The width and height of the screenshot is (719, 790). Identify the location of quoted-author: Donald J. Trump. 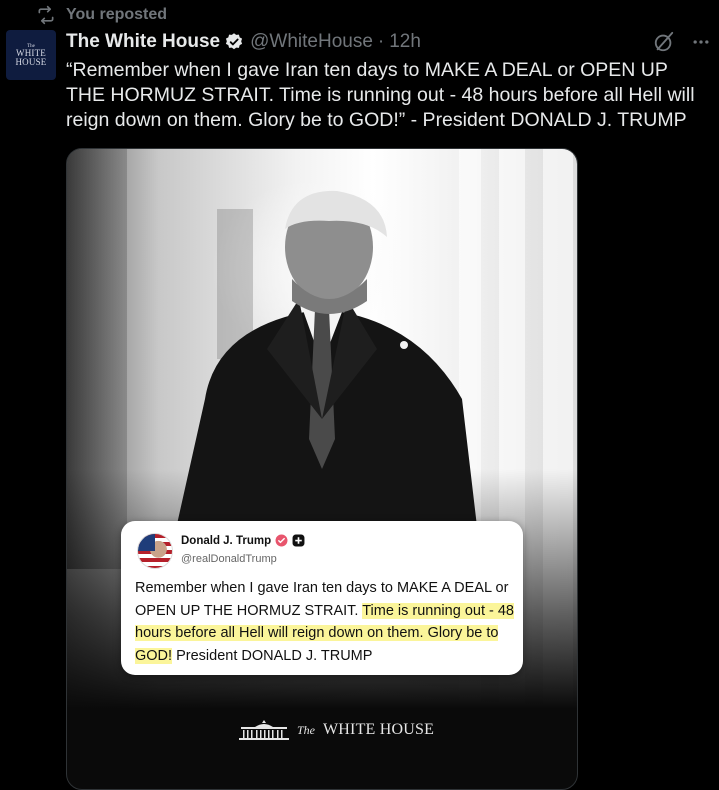
(243, 540).